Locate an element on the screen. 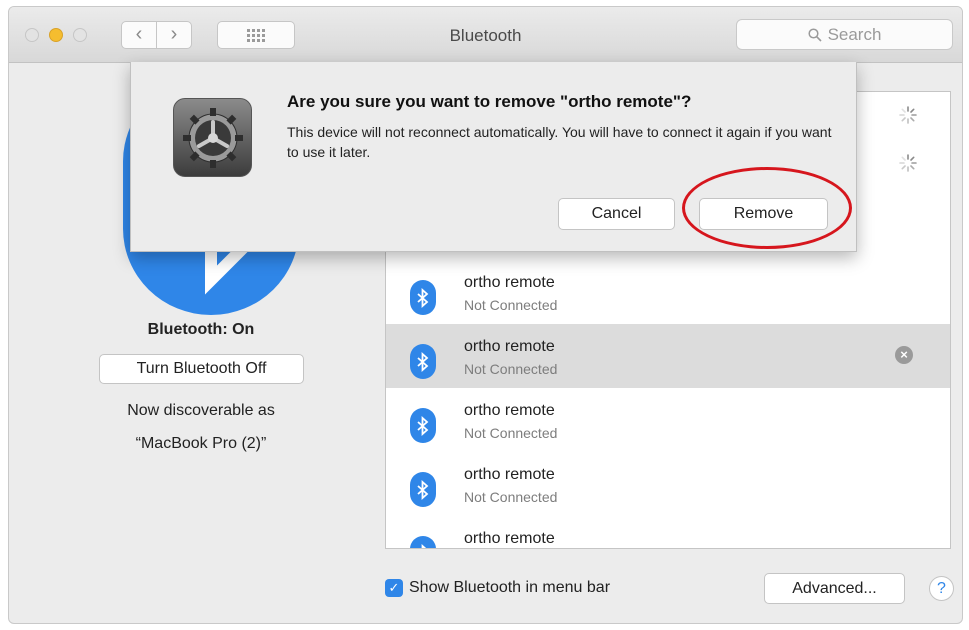 This screenshot has width=969, height=630. title-bar: ‹ › Bluetooth Search is located at coordinates (485, 35).